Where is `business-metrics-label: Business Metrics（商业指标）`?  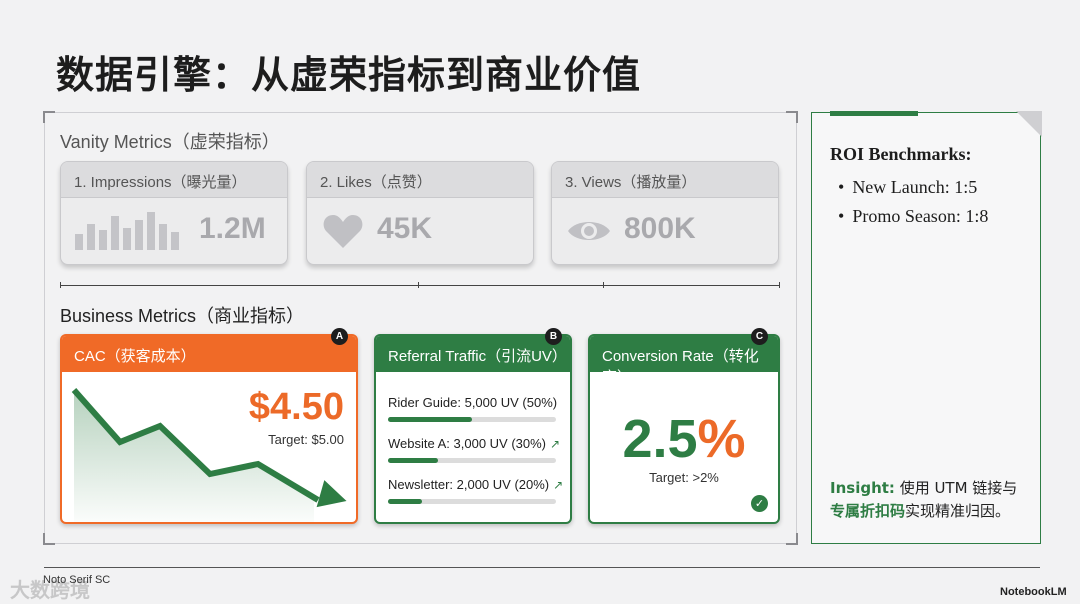 business-metrics-label: Business Metrics（商业指标） is located at coordinates (182, 316).